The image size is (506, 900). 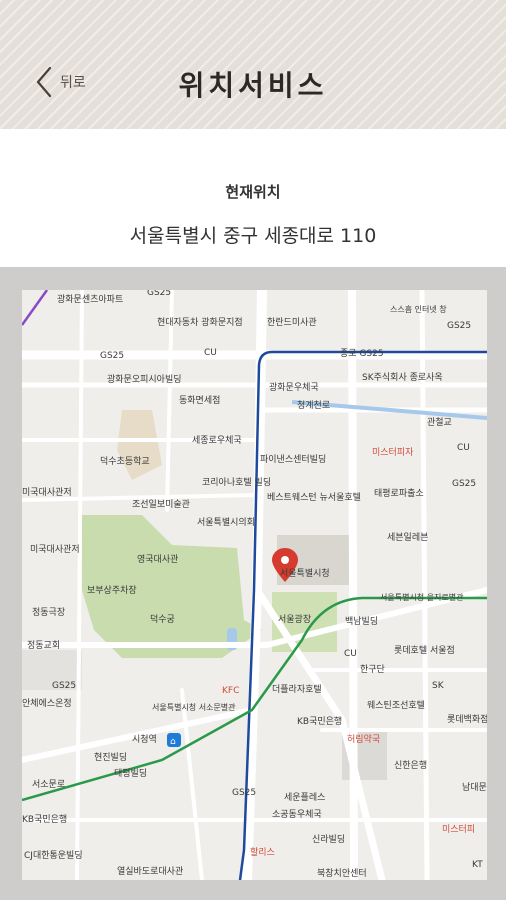 What do you see at coordinates (230, 691) in the screenshot?
I see `map-label: KFC` at bounding box center [230, 691].